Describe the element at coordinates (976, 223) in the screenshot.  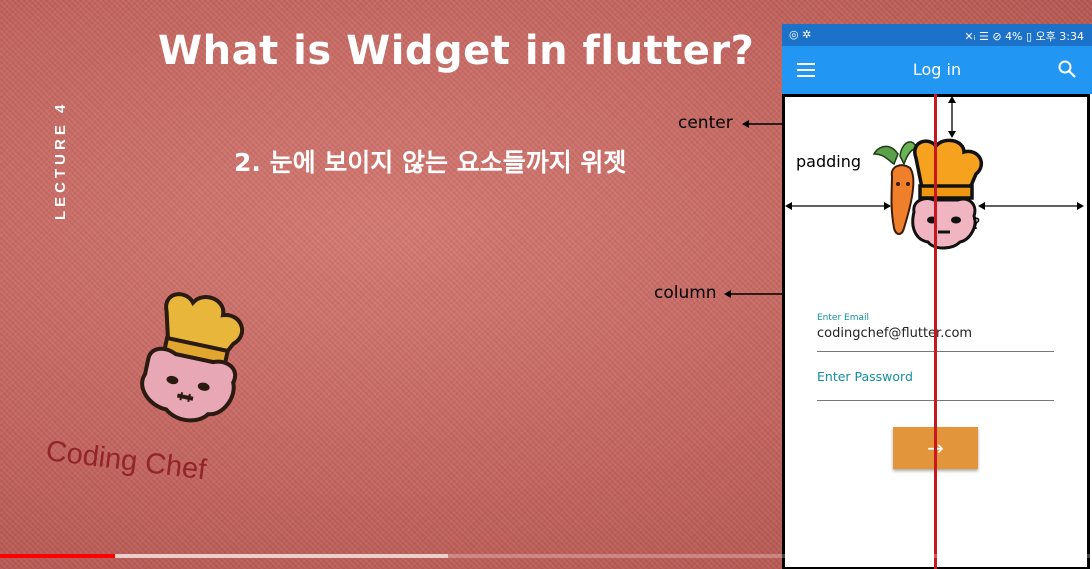
I see `question-mark: ?` at that location.